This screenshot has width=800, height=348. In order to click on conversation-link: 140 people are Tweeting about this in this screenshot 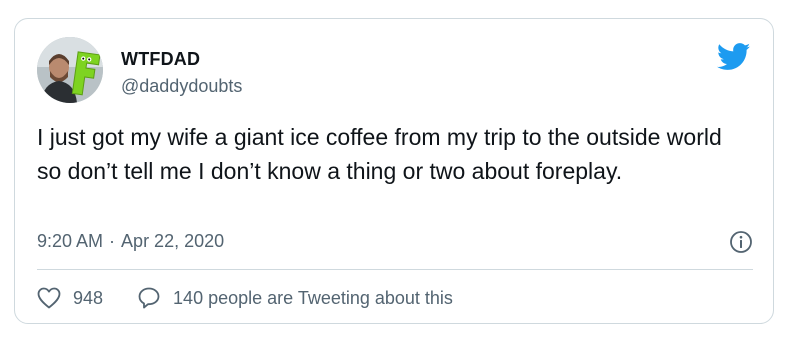, I will do `click(295, 298)`.